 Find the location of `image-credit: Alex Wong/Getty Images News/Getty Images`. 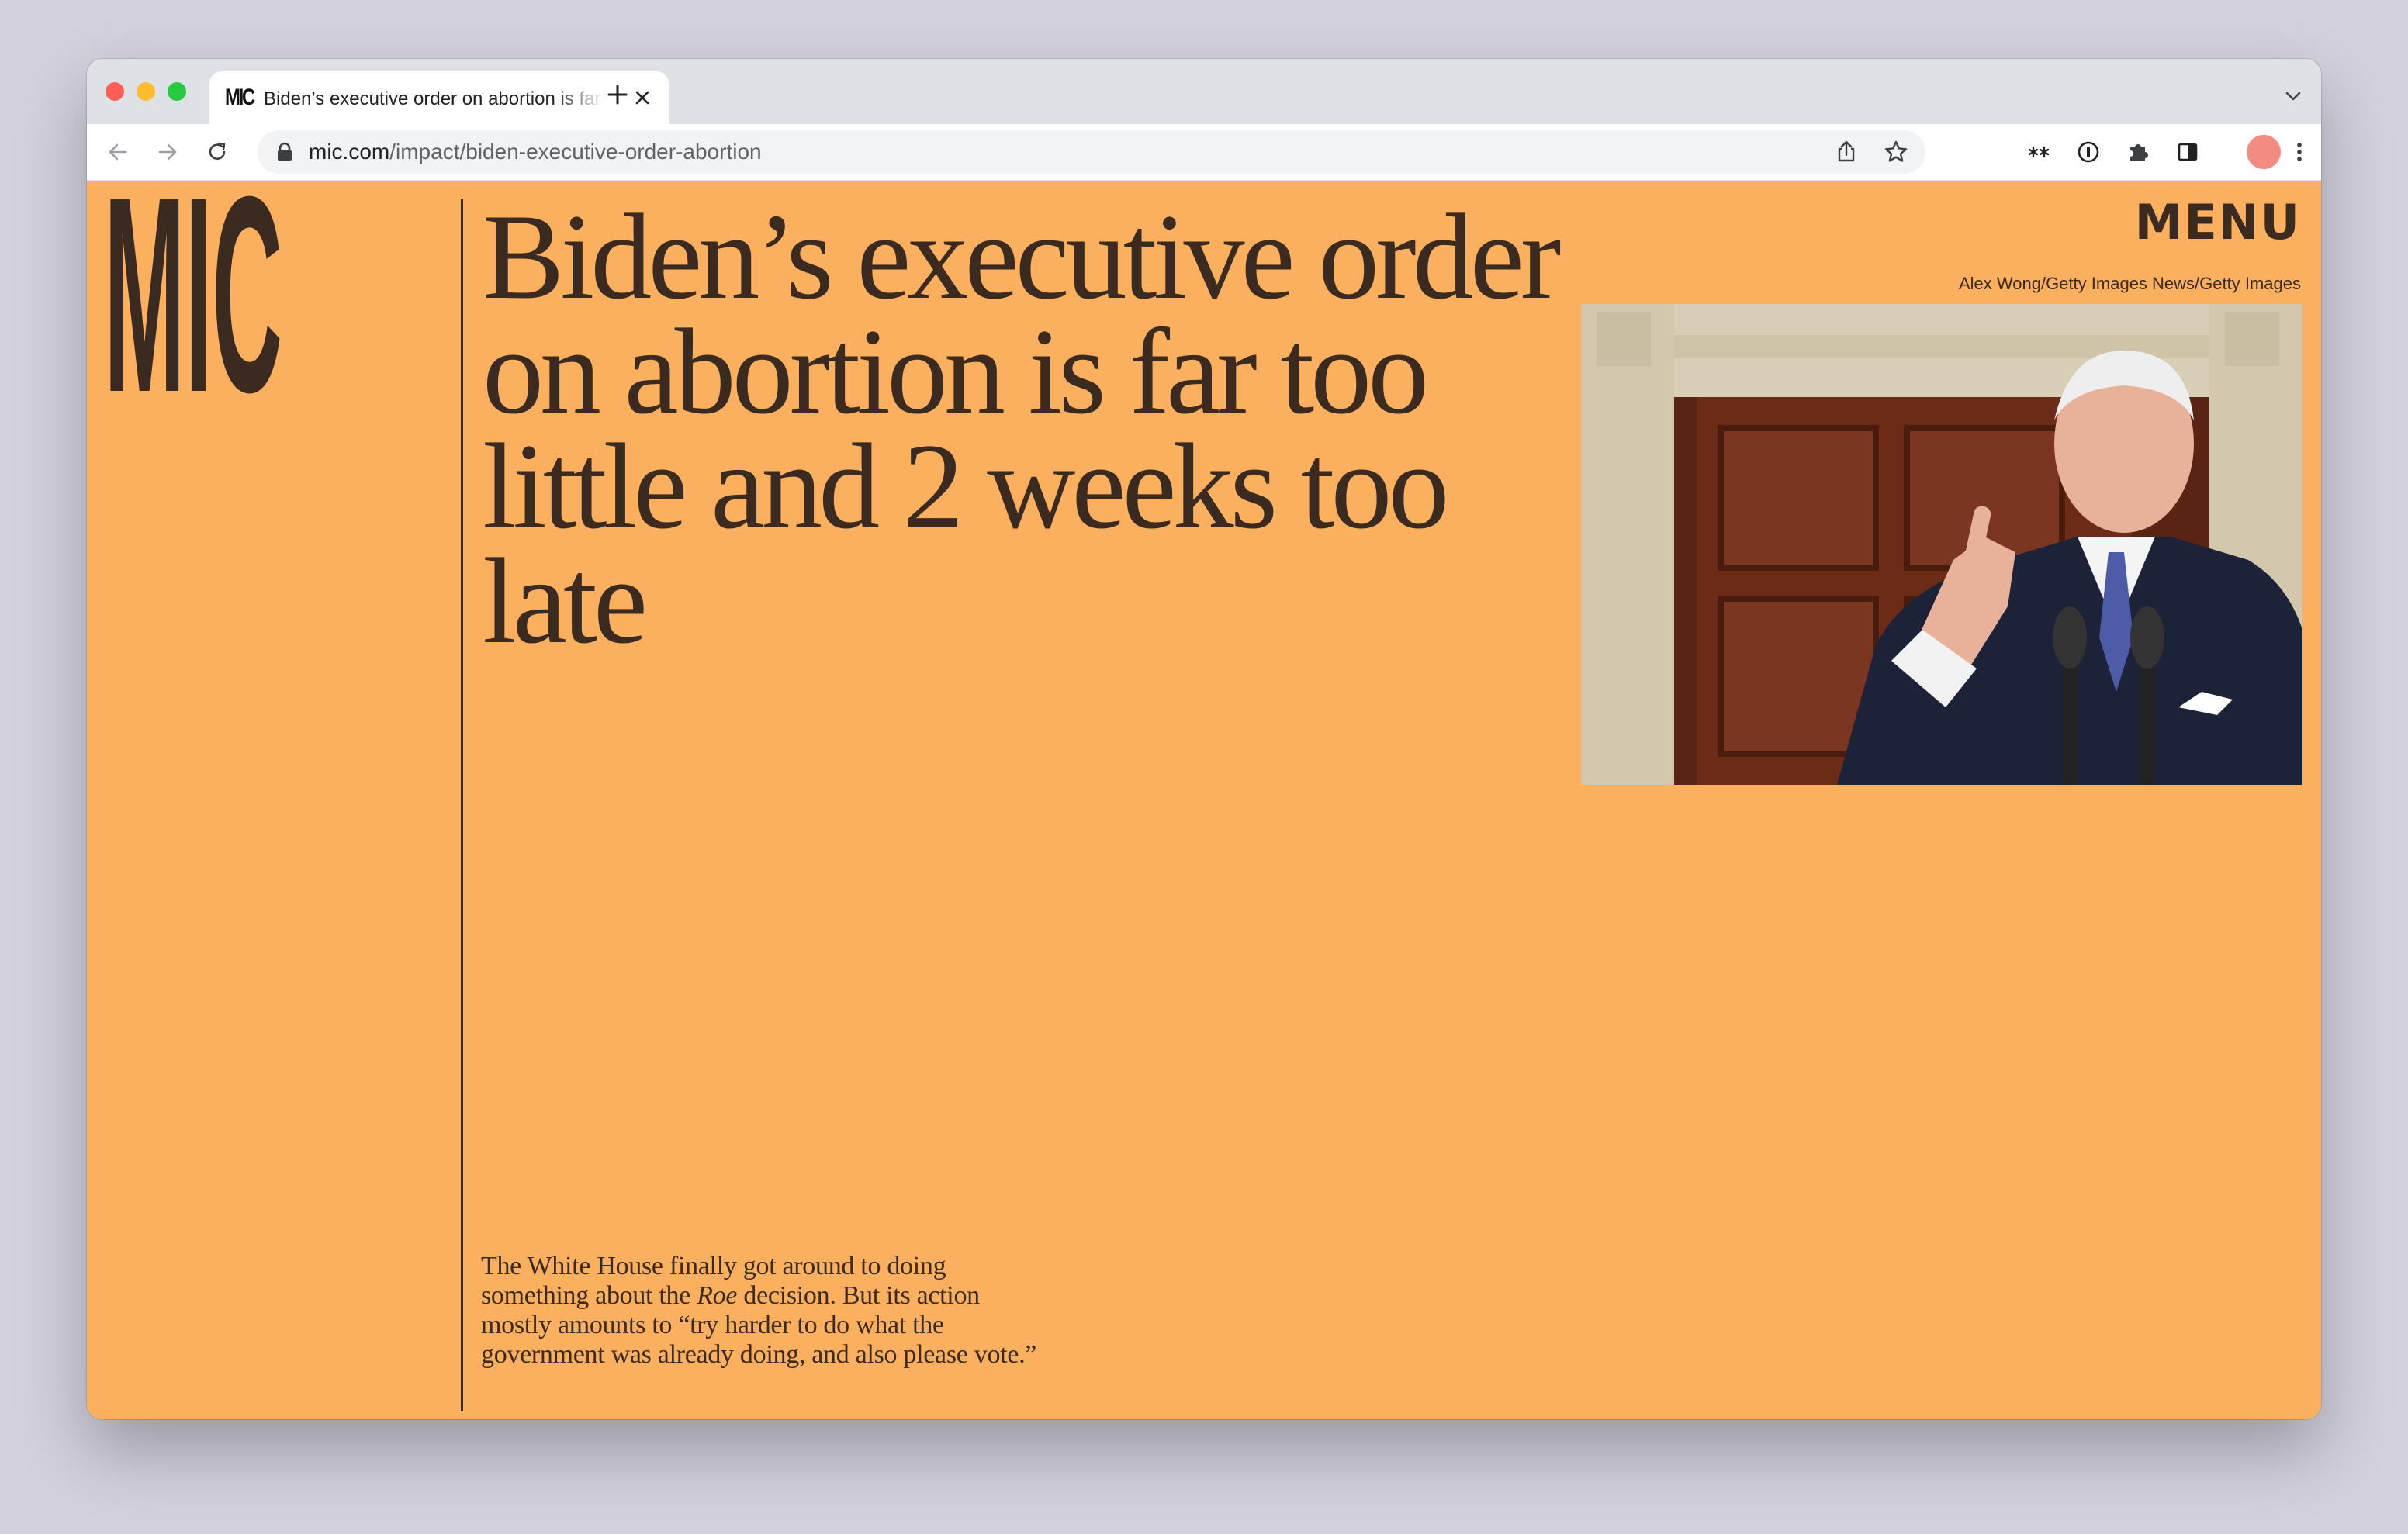

image-credit: Alex Wong/Getty Images News/Getty Images is located at coordinates (2130, 283).